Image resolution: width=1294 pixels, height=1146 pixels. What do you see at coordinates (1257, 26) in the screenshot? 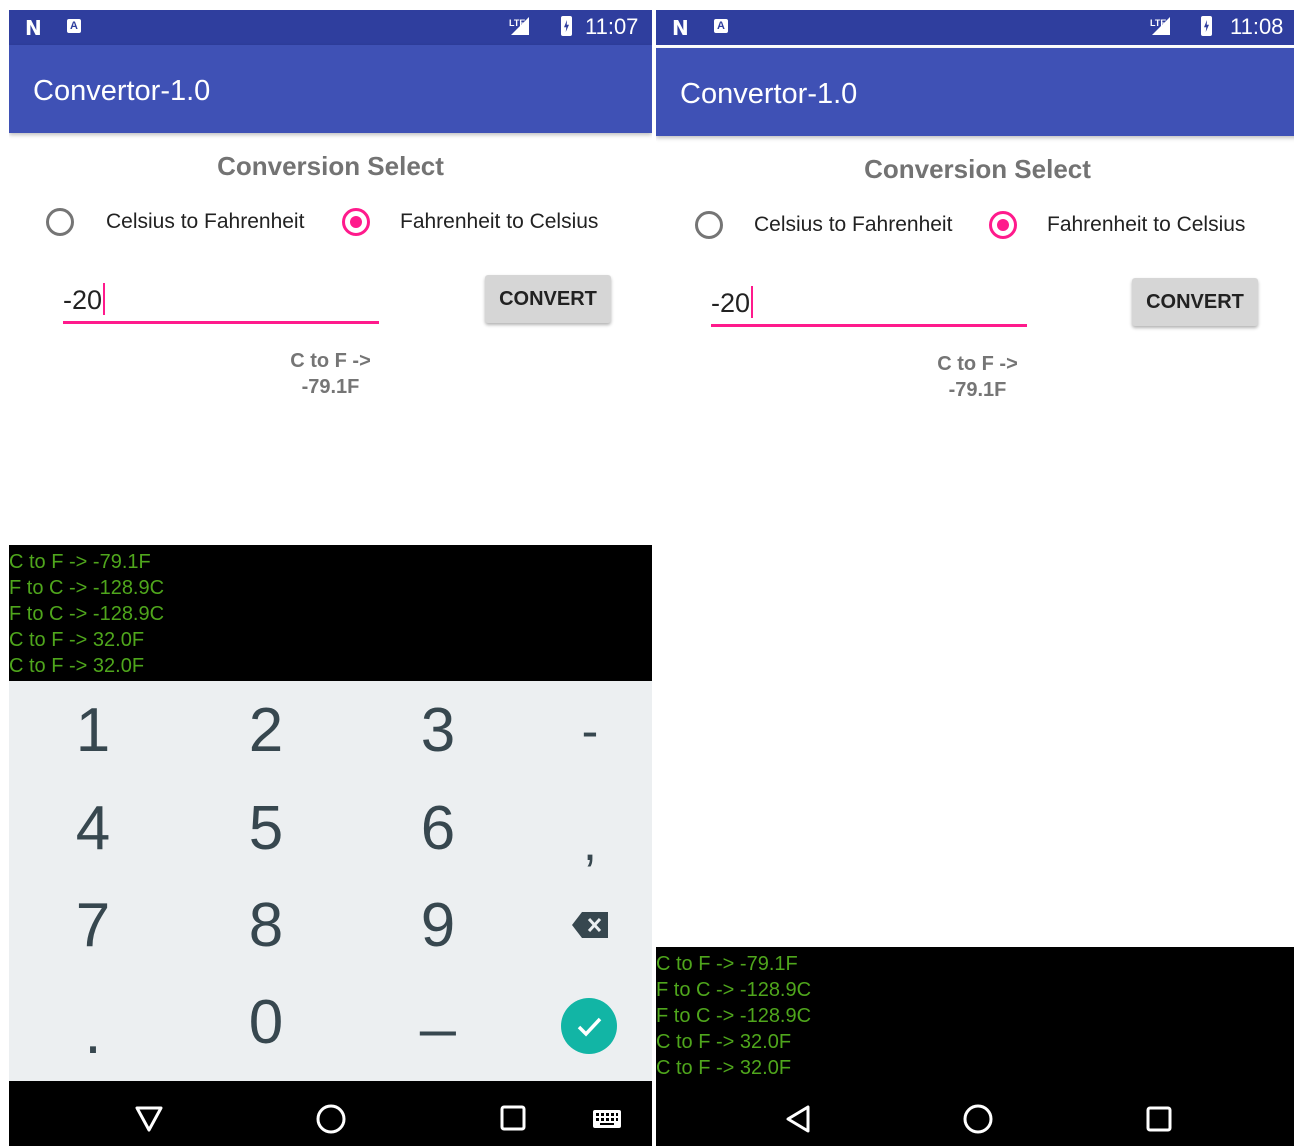
I see `status-time: 11:08` at bounding box center [1257, 26].